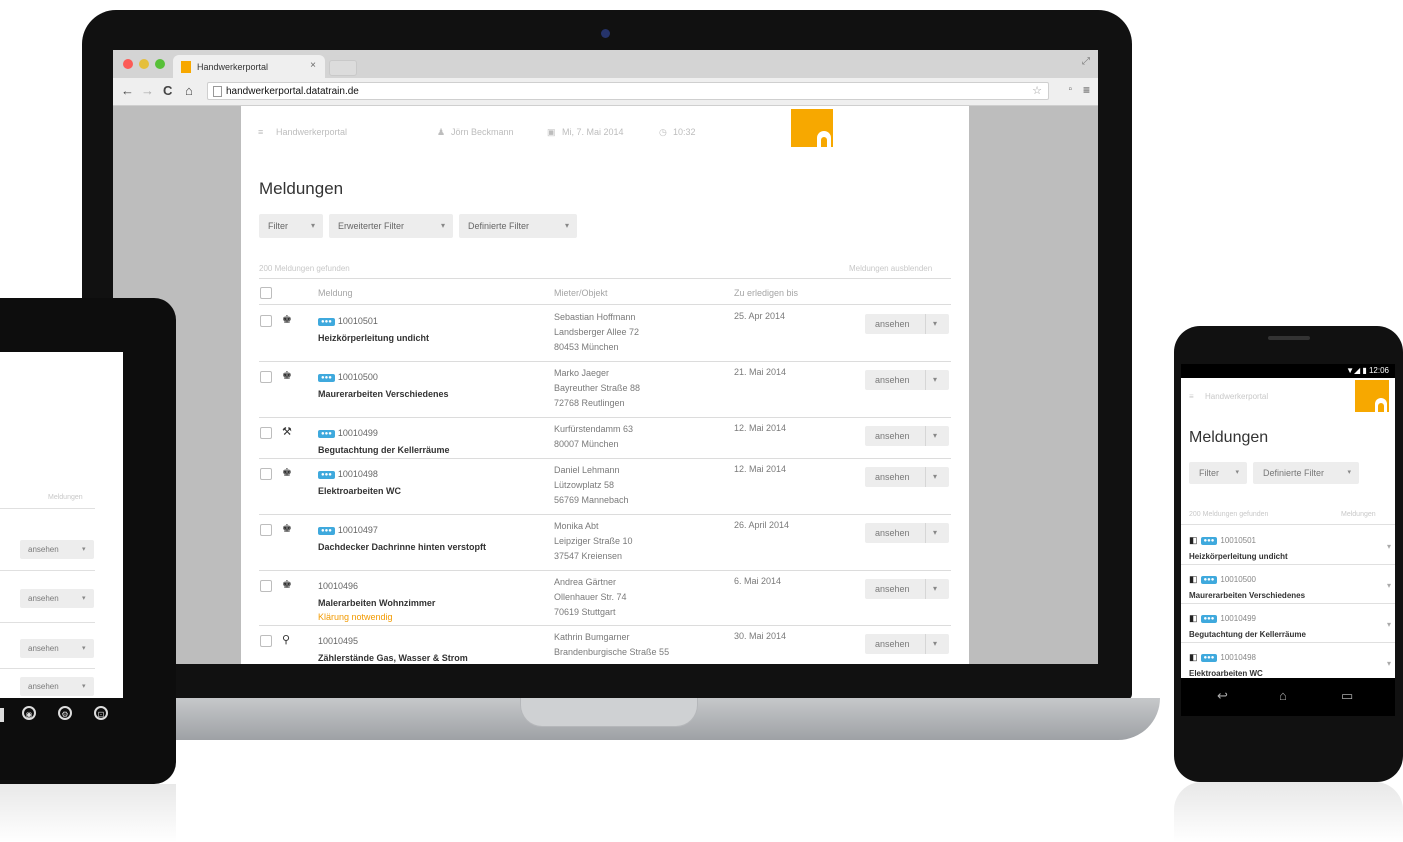  Describe the element at coordinates (65, 497) in the screenshot. I see `tablet-small-link: Meldungen` at that location.